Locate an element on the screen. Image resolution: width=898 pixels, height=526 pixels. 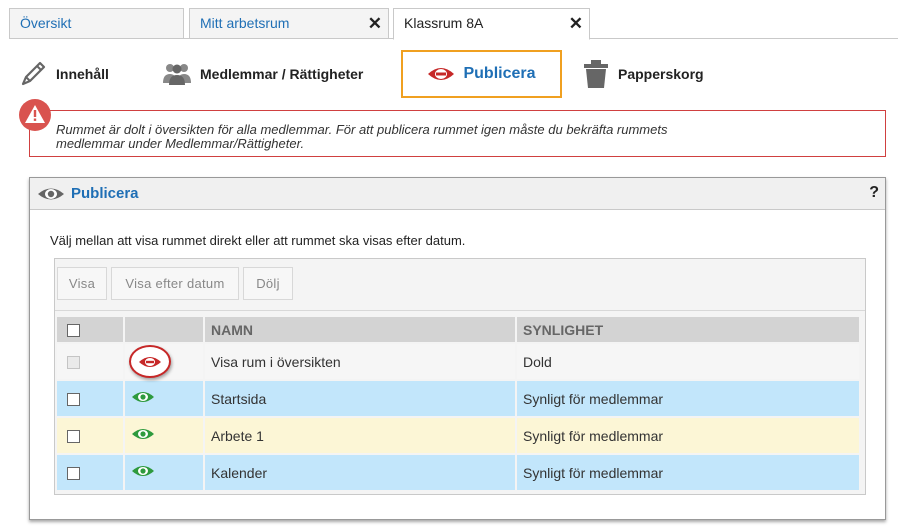
tab-oversikt: Översikt is located at coordinates (96, 23).